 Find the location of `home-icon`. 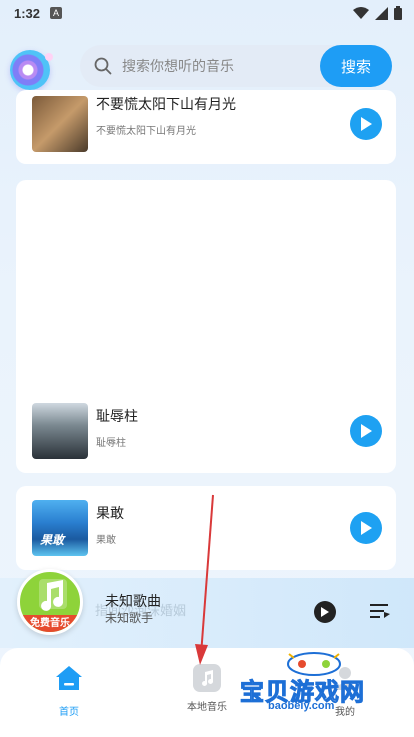

home-icon is located at coordinates (69, 678).